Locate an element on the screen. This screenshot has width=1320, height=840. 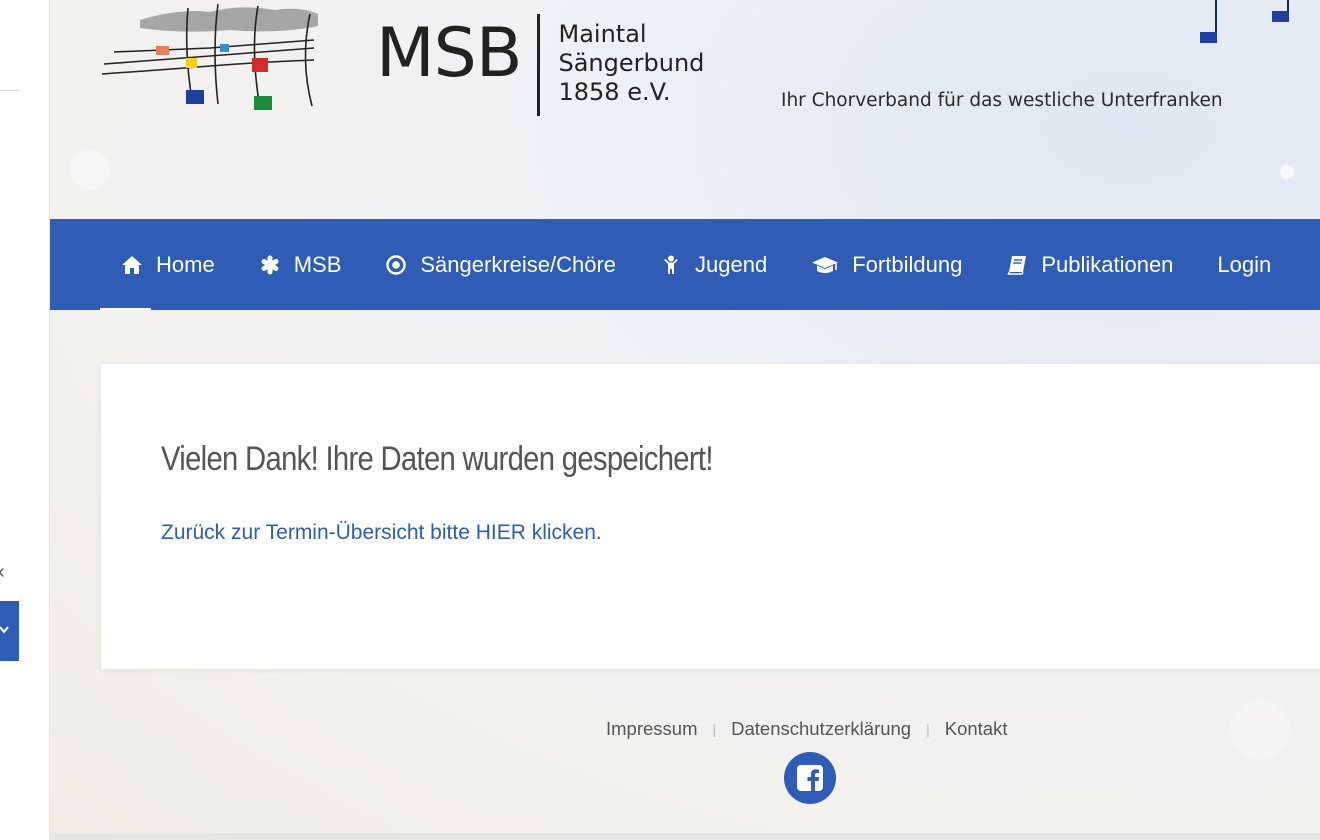
nav-item-msb: MSB is located at coordinates (300, 264).